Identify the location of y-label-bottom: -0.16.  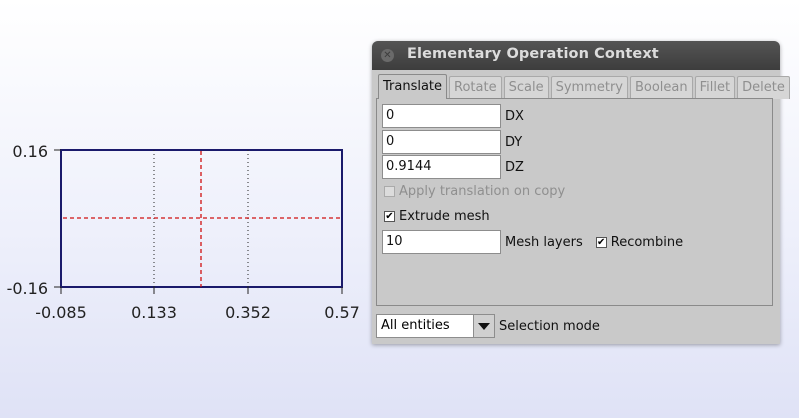
(27, 288).